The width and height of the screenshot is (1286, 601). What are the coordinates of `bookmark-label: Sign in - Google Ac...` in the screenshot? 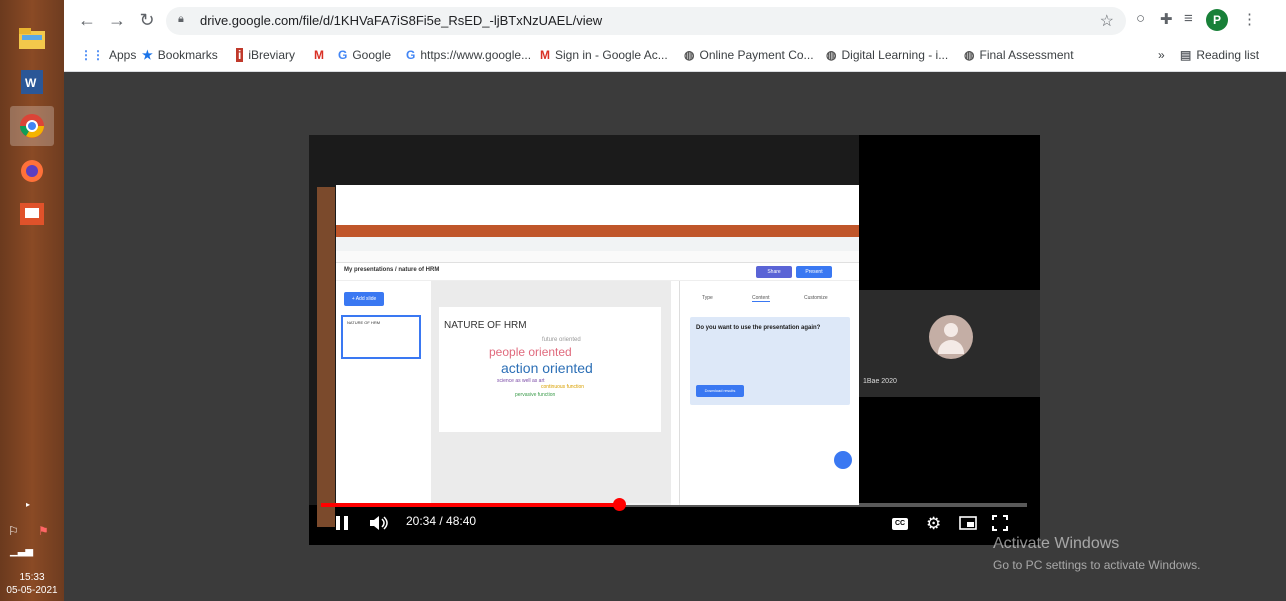 It's located at (611, 55).